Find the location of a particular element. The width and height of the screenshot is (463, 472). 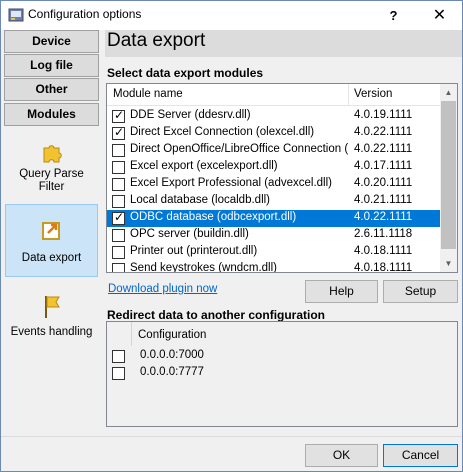

tab-other: Other is located at coordinates (51, 89).